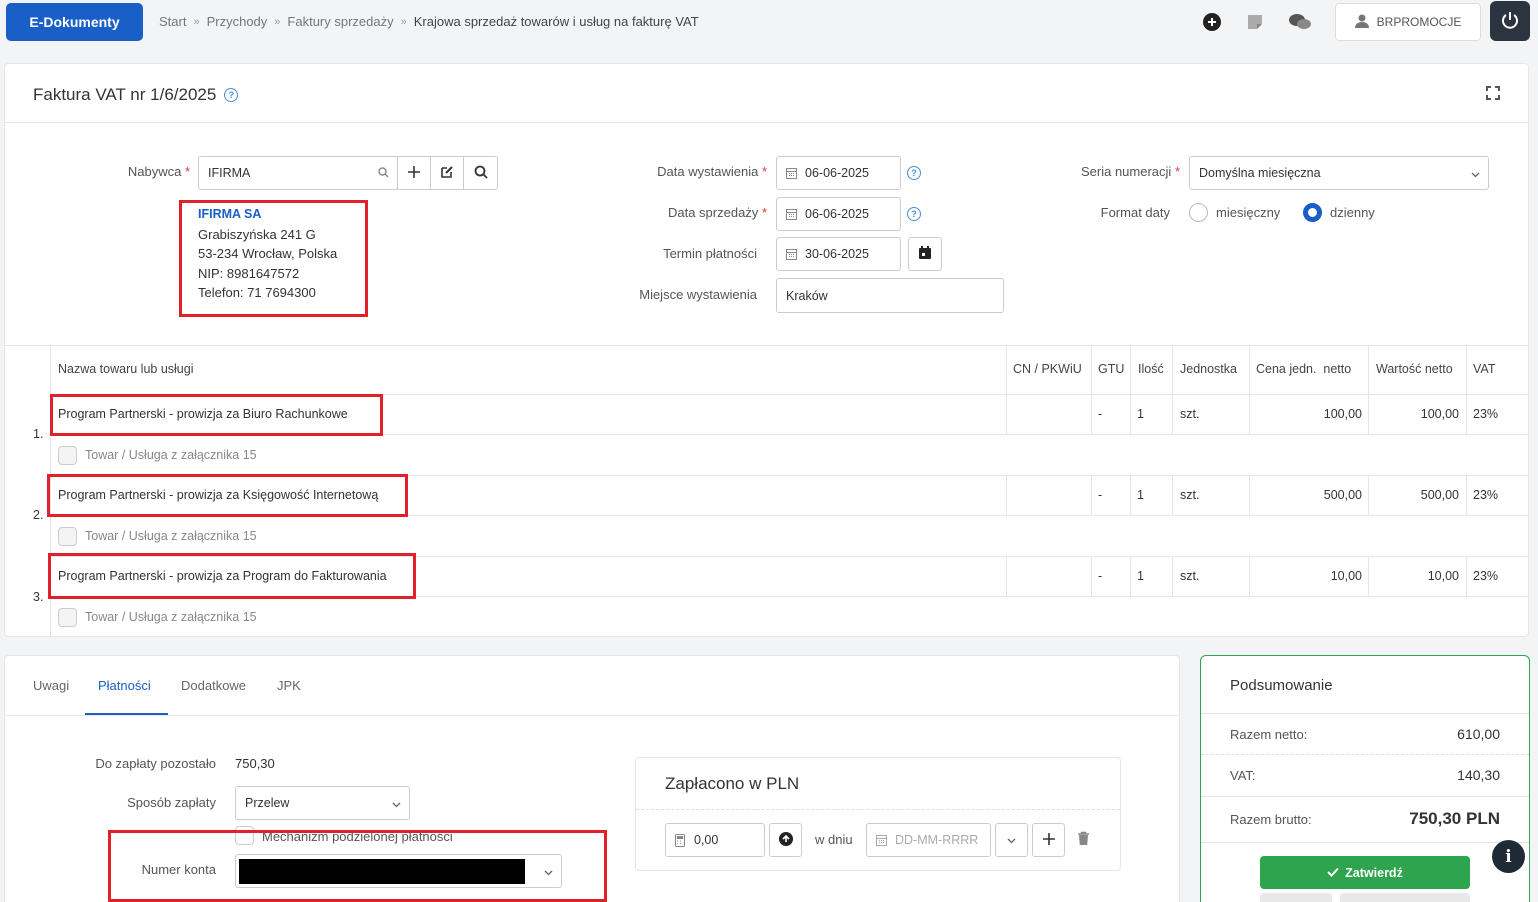 The width and height of the screenshot is (1538, 902). Describe the element at coordinates (1311, 414) in the screenshot. I see `item-price: 100,00` at that location.